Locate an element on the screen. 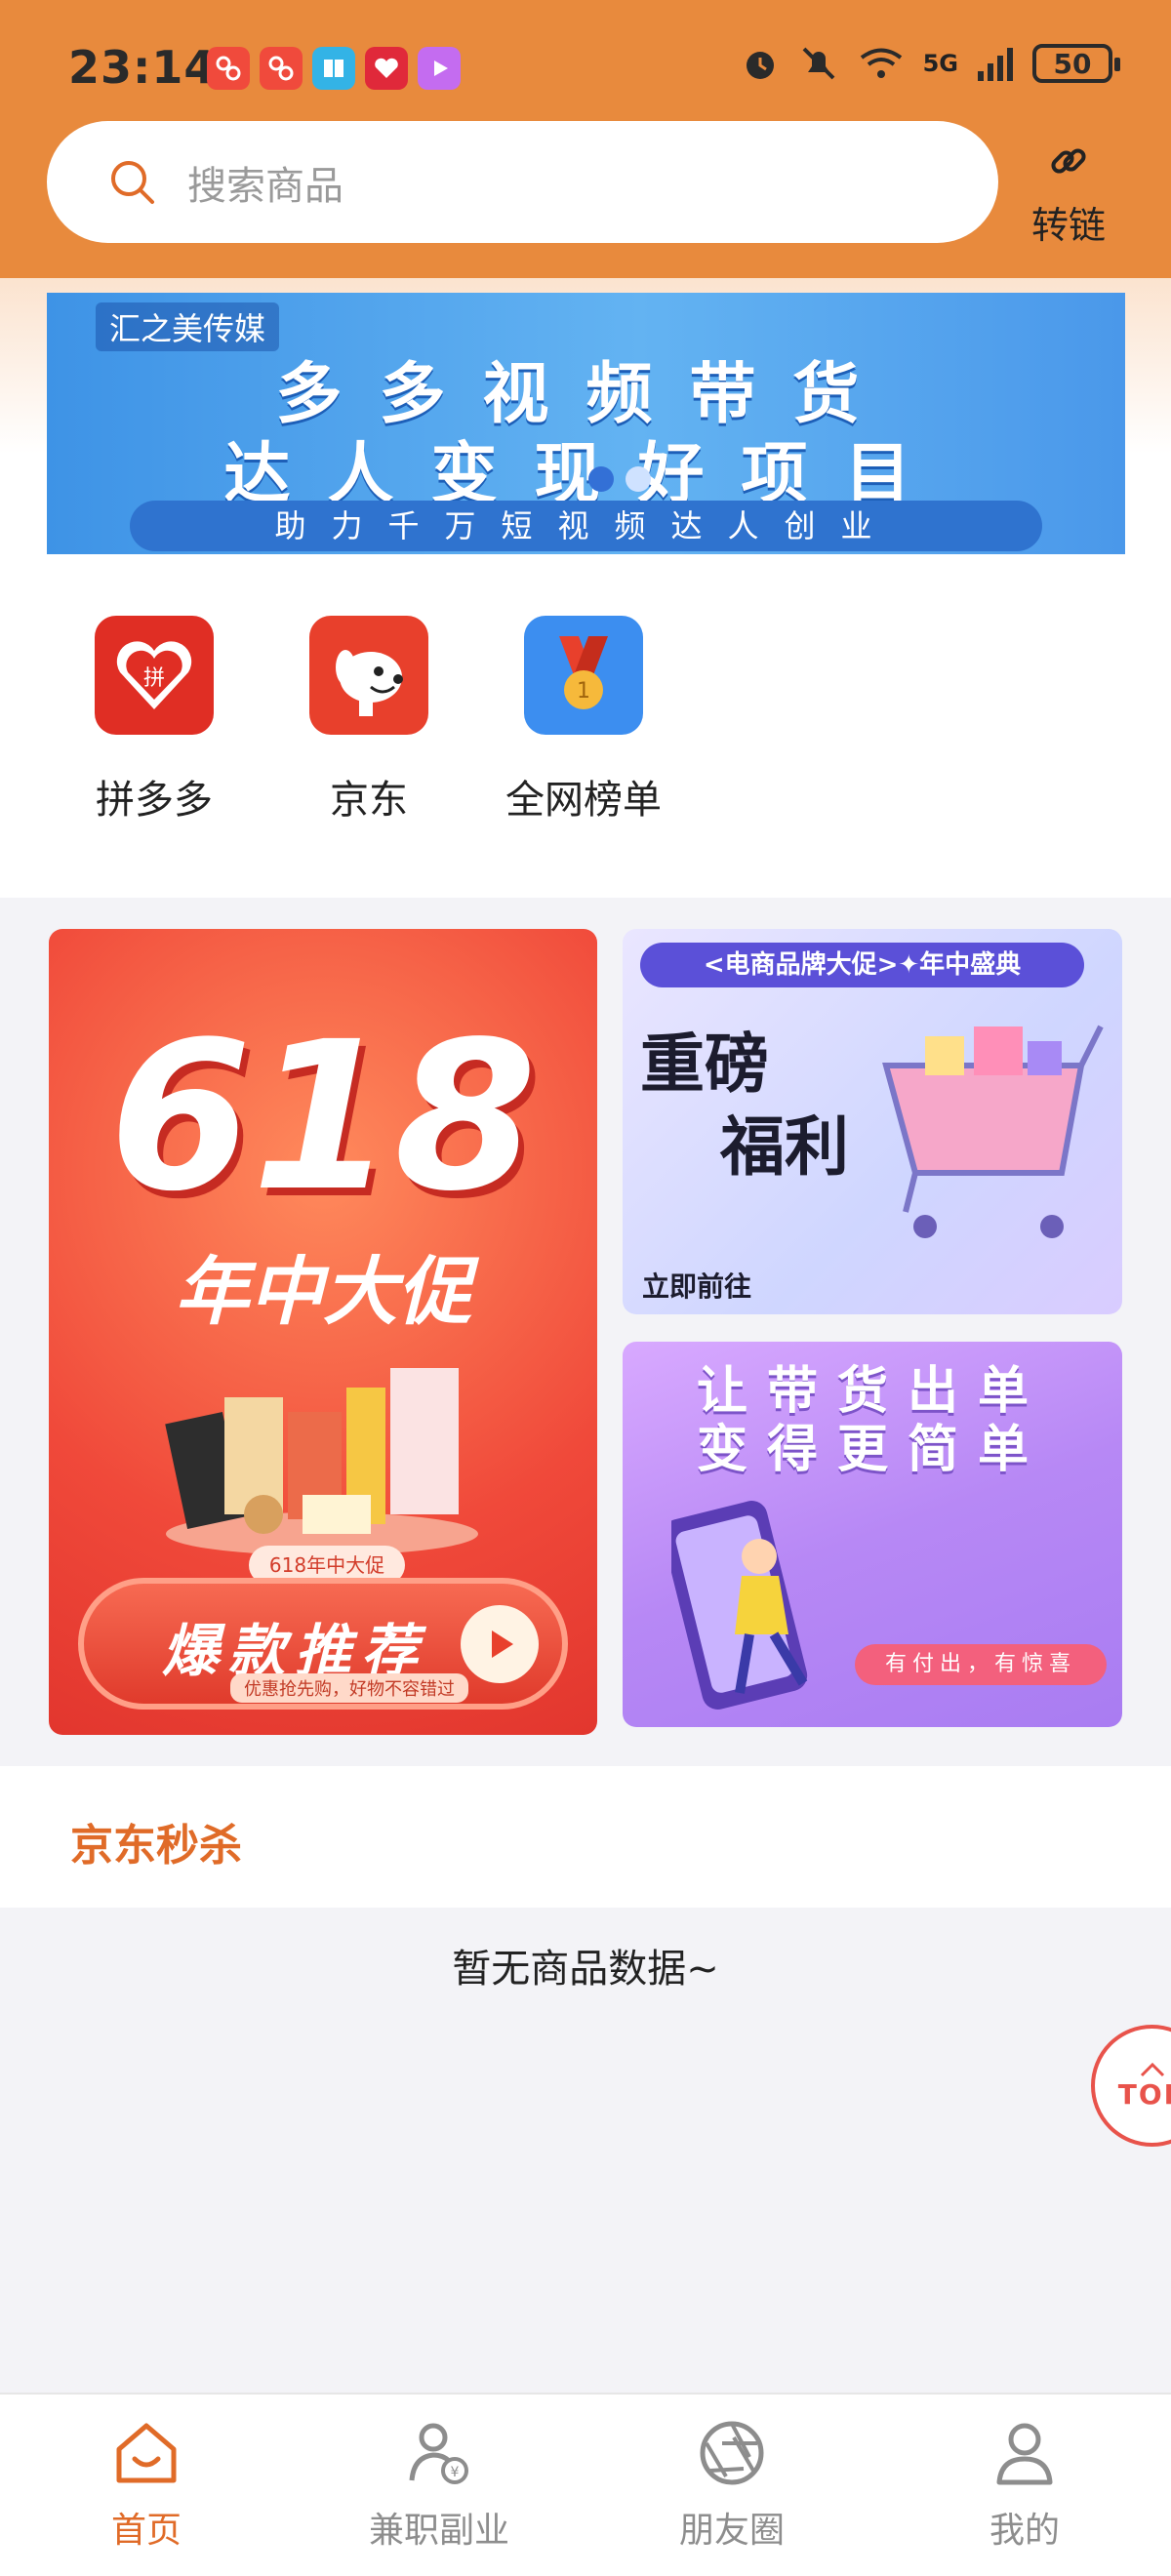 The width and height of the screenshot is (1171, 2576). category-rankings: 1 全网榜单 is located at coordinates (583, 720).